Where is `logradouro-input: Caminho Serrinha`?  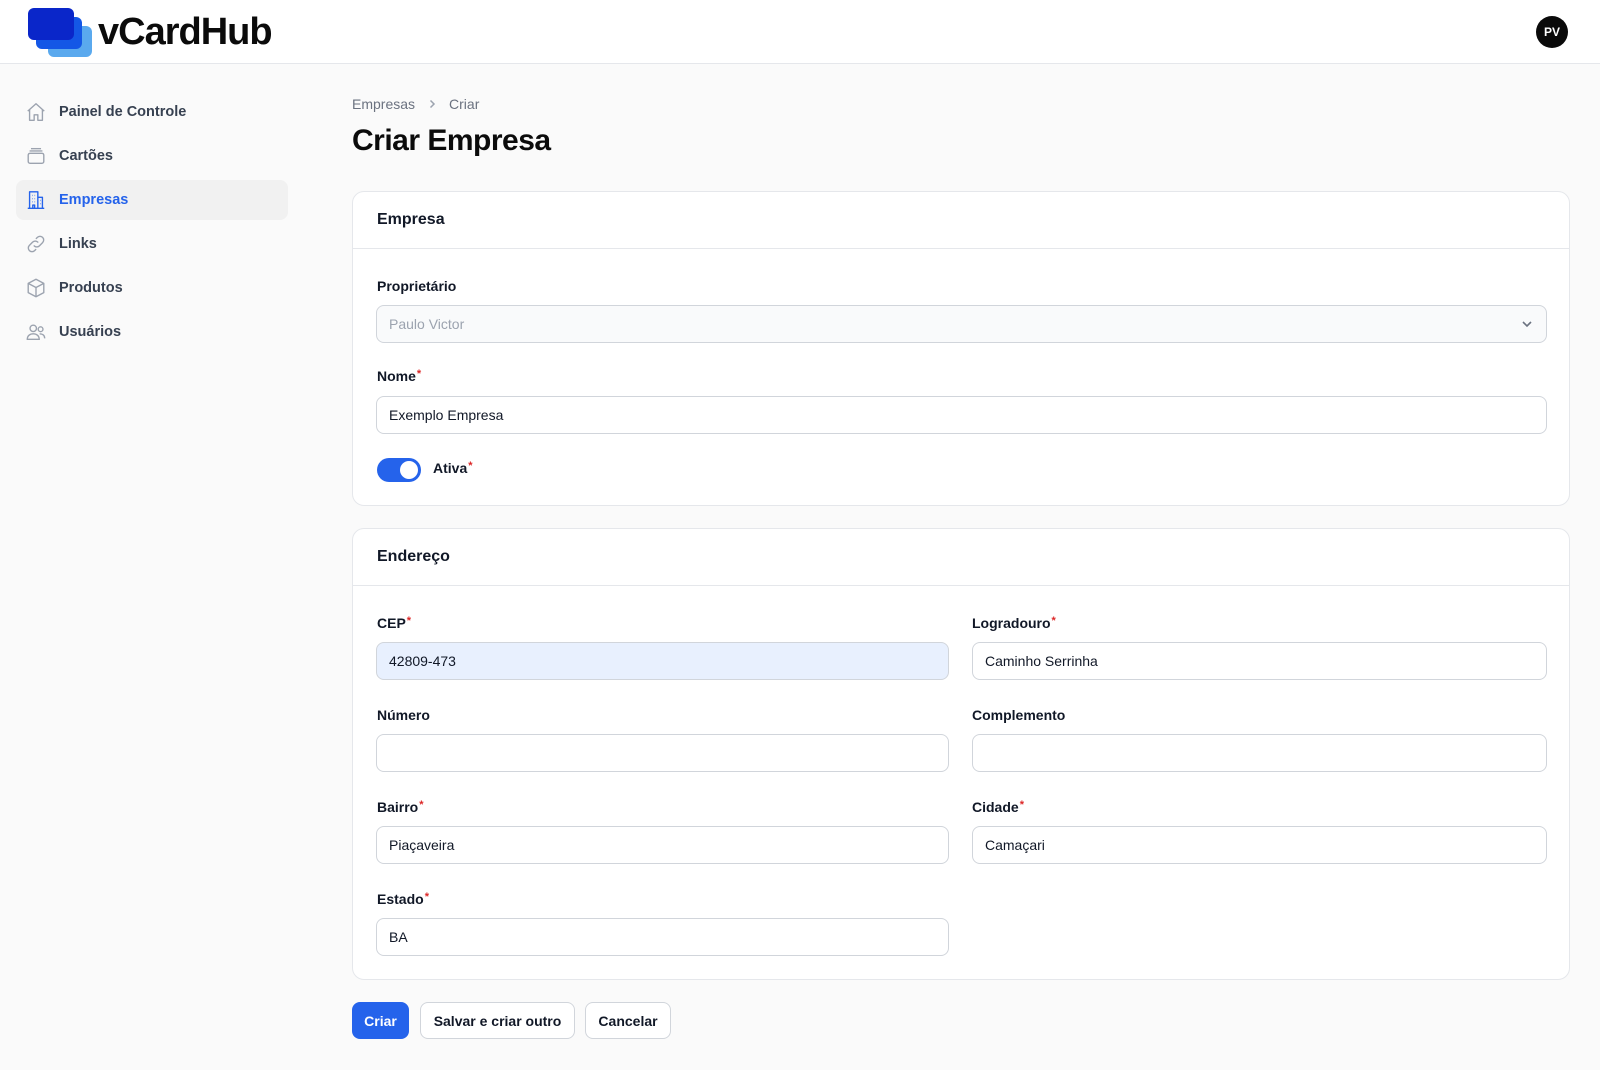
logradouro-input: Caminho Serrinha is located at coordinates (1259, 661).